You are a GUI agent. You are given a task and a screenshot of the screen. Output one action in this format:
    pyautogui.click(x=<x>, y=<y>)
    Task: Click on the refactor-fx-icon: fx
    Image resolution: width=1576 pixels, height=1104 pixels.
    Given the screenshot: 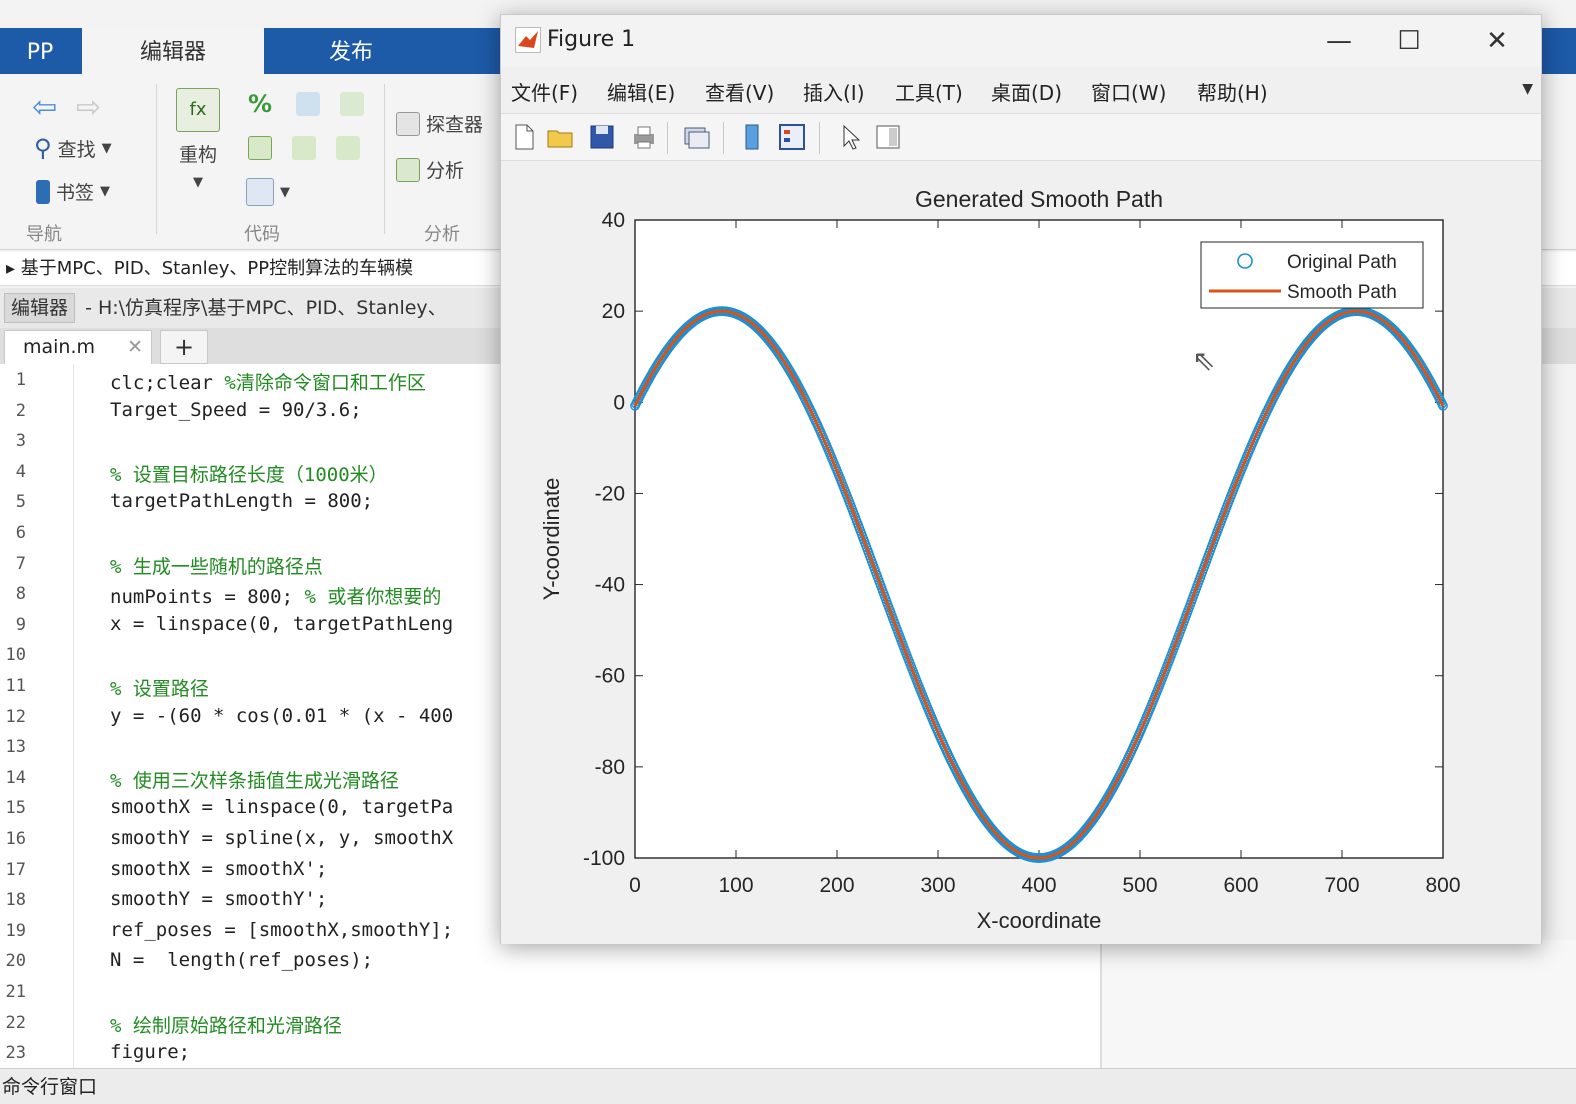 What is the action you would take?
    pyautogui.click(x=198, y=110)
    